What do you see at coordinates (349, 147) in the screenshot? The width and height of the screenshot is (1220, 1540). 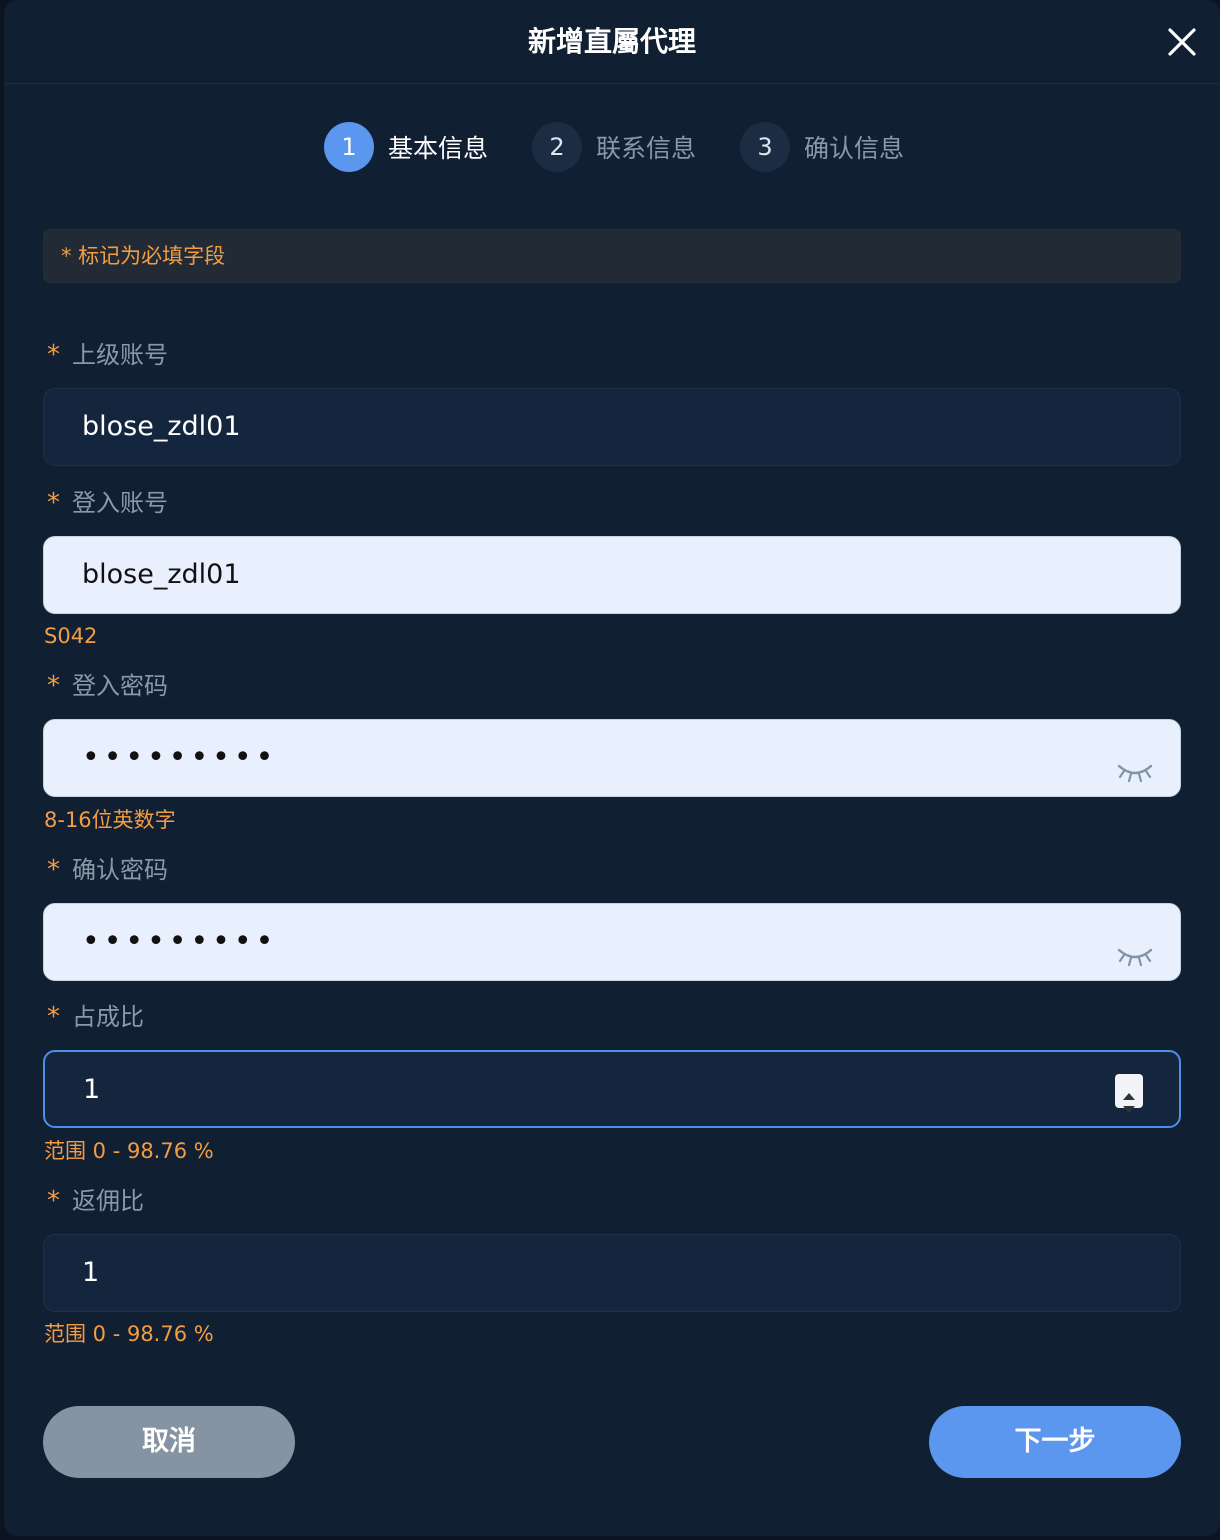 I see `step-number: 1` at bounding box center [349, 147].